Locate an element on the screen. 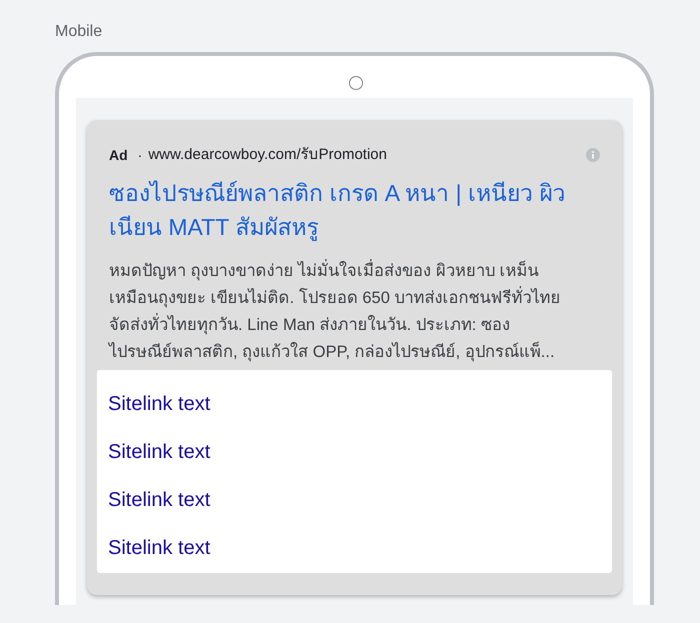 Image resolution: width=700 pixels, height=623 pixels. ad-label: Ad is located at coordinates (118, 155).